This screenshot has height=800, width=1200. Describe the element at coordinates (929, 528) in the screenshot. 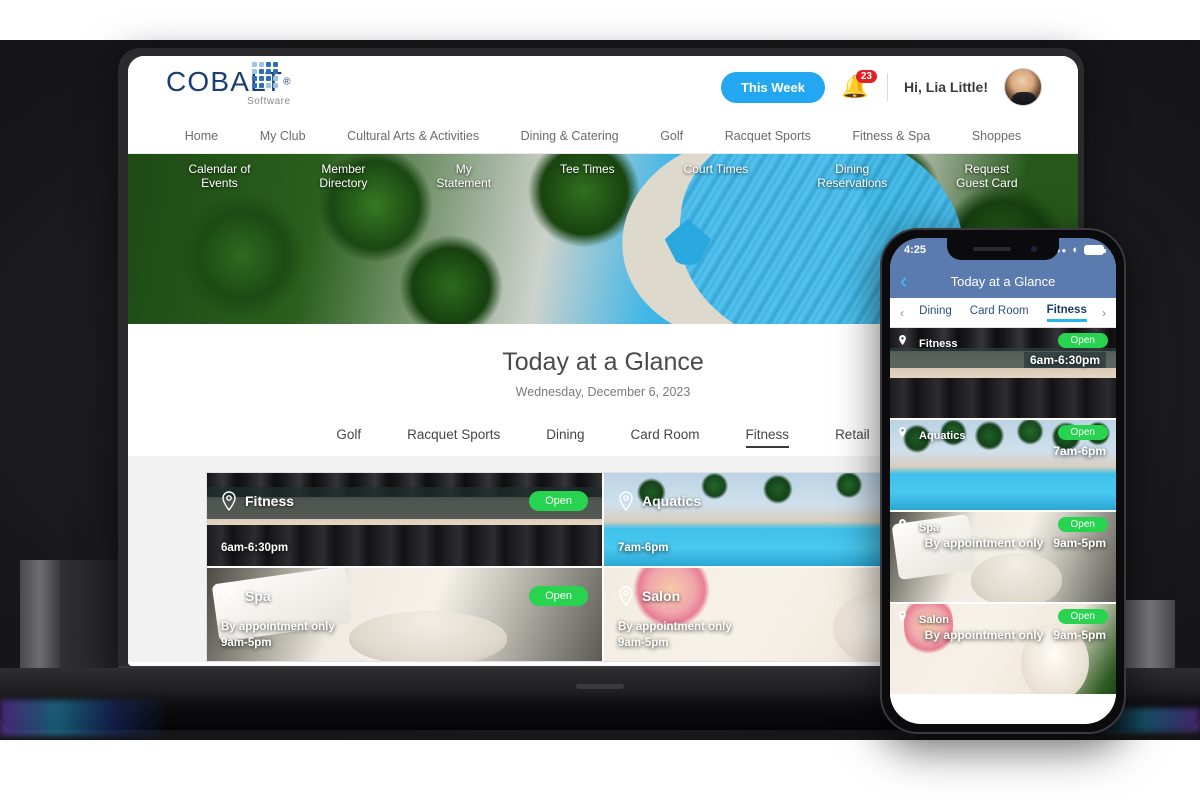

I see `phone-venue-title: Spa` at that location.